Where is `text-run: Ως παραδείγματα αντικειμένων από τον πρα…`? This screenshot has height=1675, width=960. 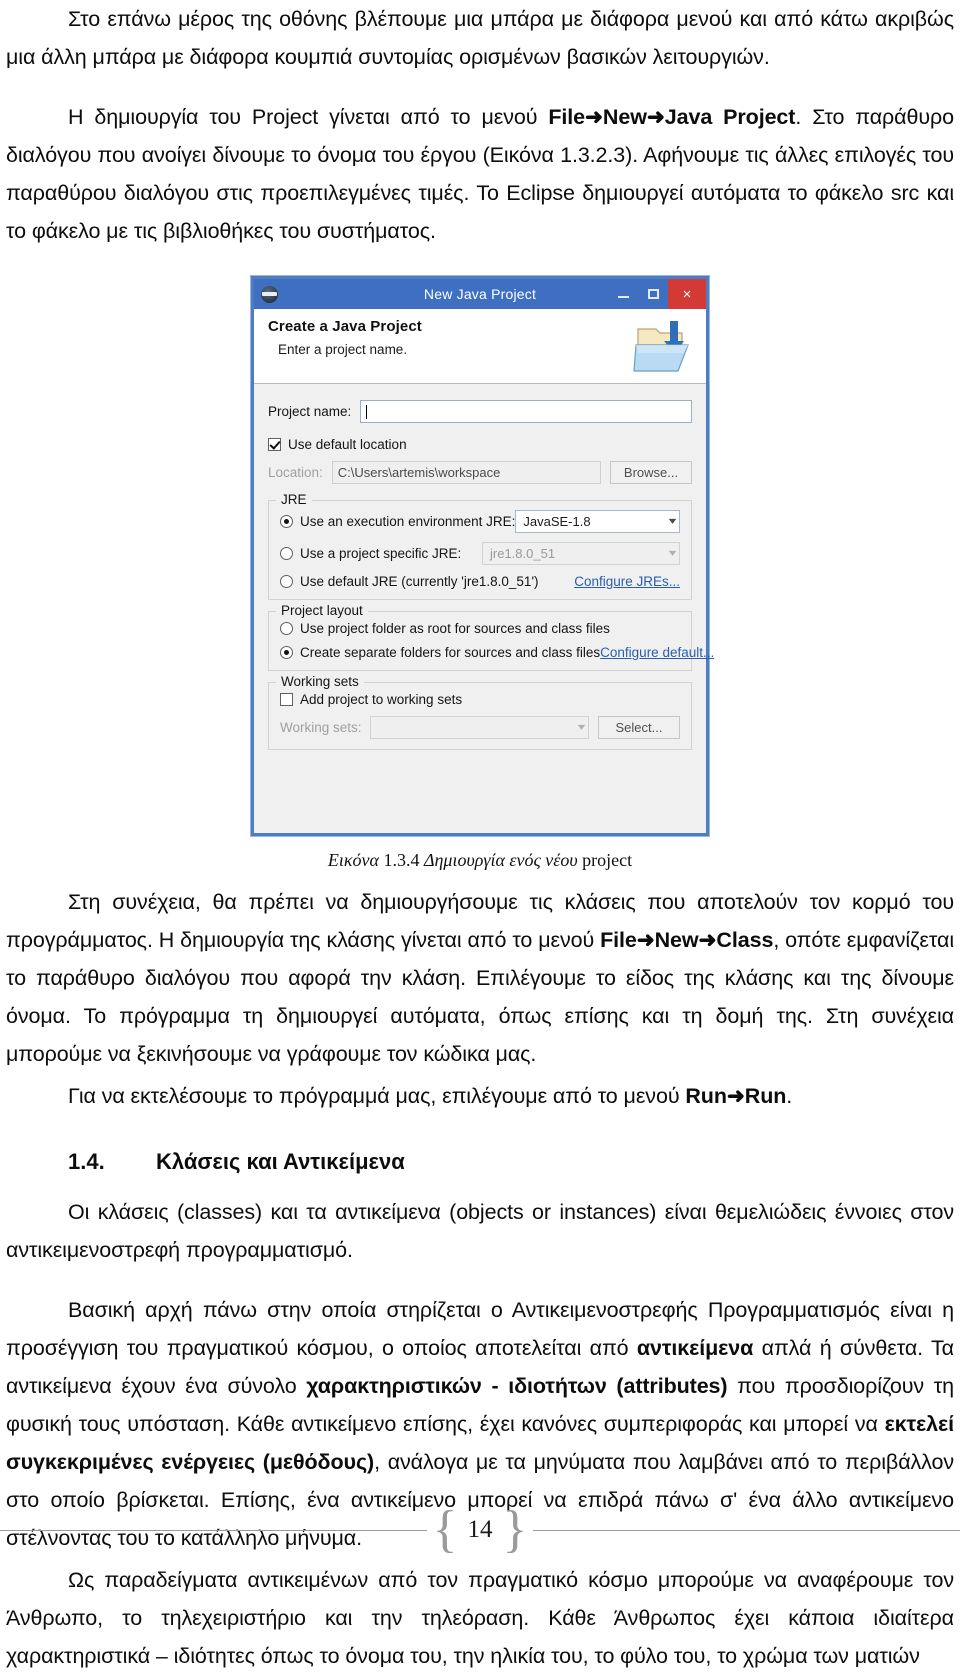 text-run: Ως παραδείγματα αντικειμένων από τον πρα… is located at coordinates (480, 1618).